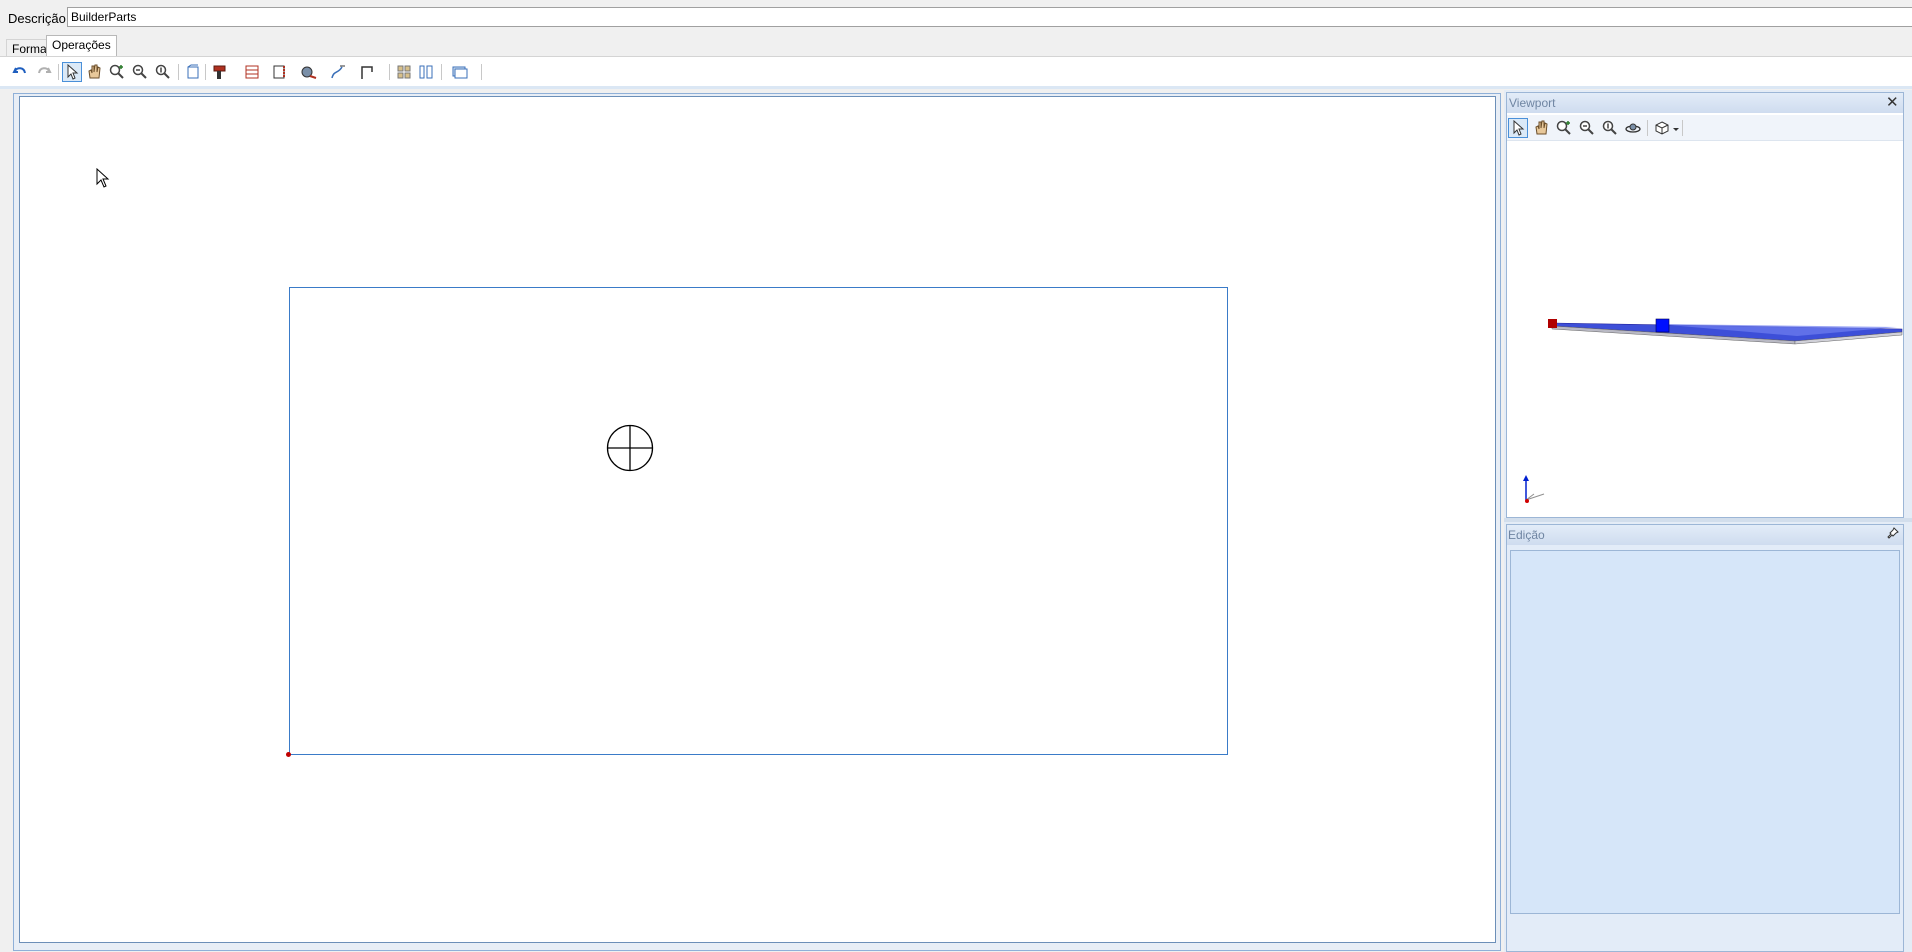 The height and width of the screenshot is (952, 1912). Describe the element at coordinates (1708, 520) in the screenshot. I see `panel-splitter` at that location.